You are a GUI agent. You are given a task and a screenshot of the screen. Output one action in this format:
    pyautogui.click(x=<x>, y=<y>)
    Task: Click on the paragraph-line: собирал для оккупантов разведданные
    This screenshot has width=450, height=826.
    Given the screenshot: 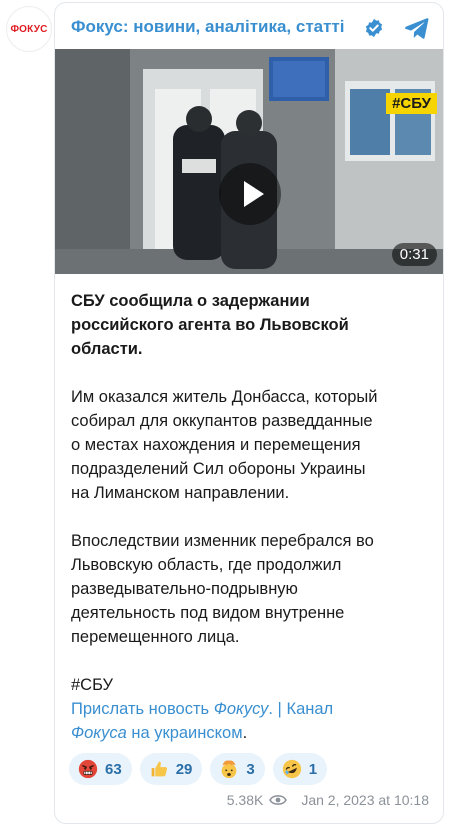 What is the action you would take?
    pyautogui.click(x=222, y=421)
    